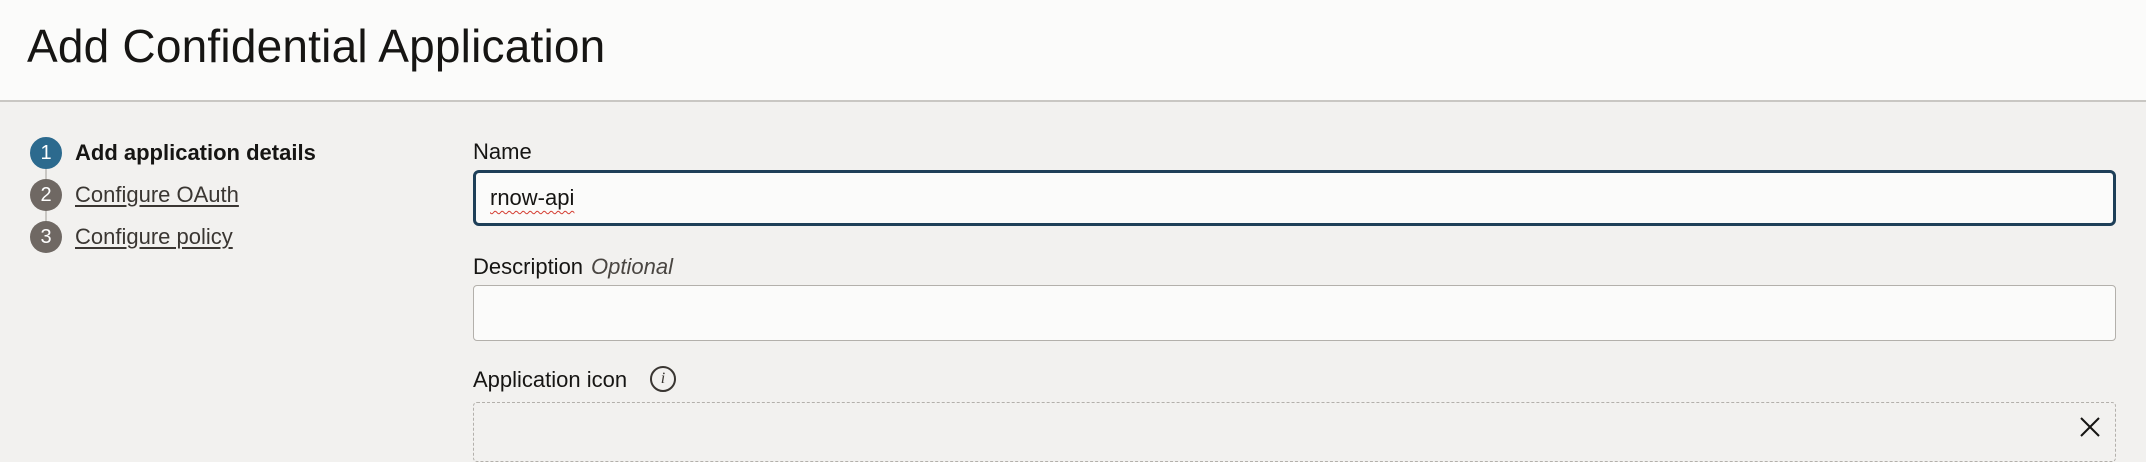 This screenshot has width=2146, height=462. I want to click on description-label-text: Description, so click(528, 266).